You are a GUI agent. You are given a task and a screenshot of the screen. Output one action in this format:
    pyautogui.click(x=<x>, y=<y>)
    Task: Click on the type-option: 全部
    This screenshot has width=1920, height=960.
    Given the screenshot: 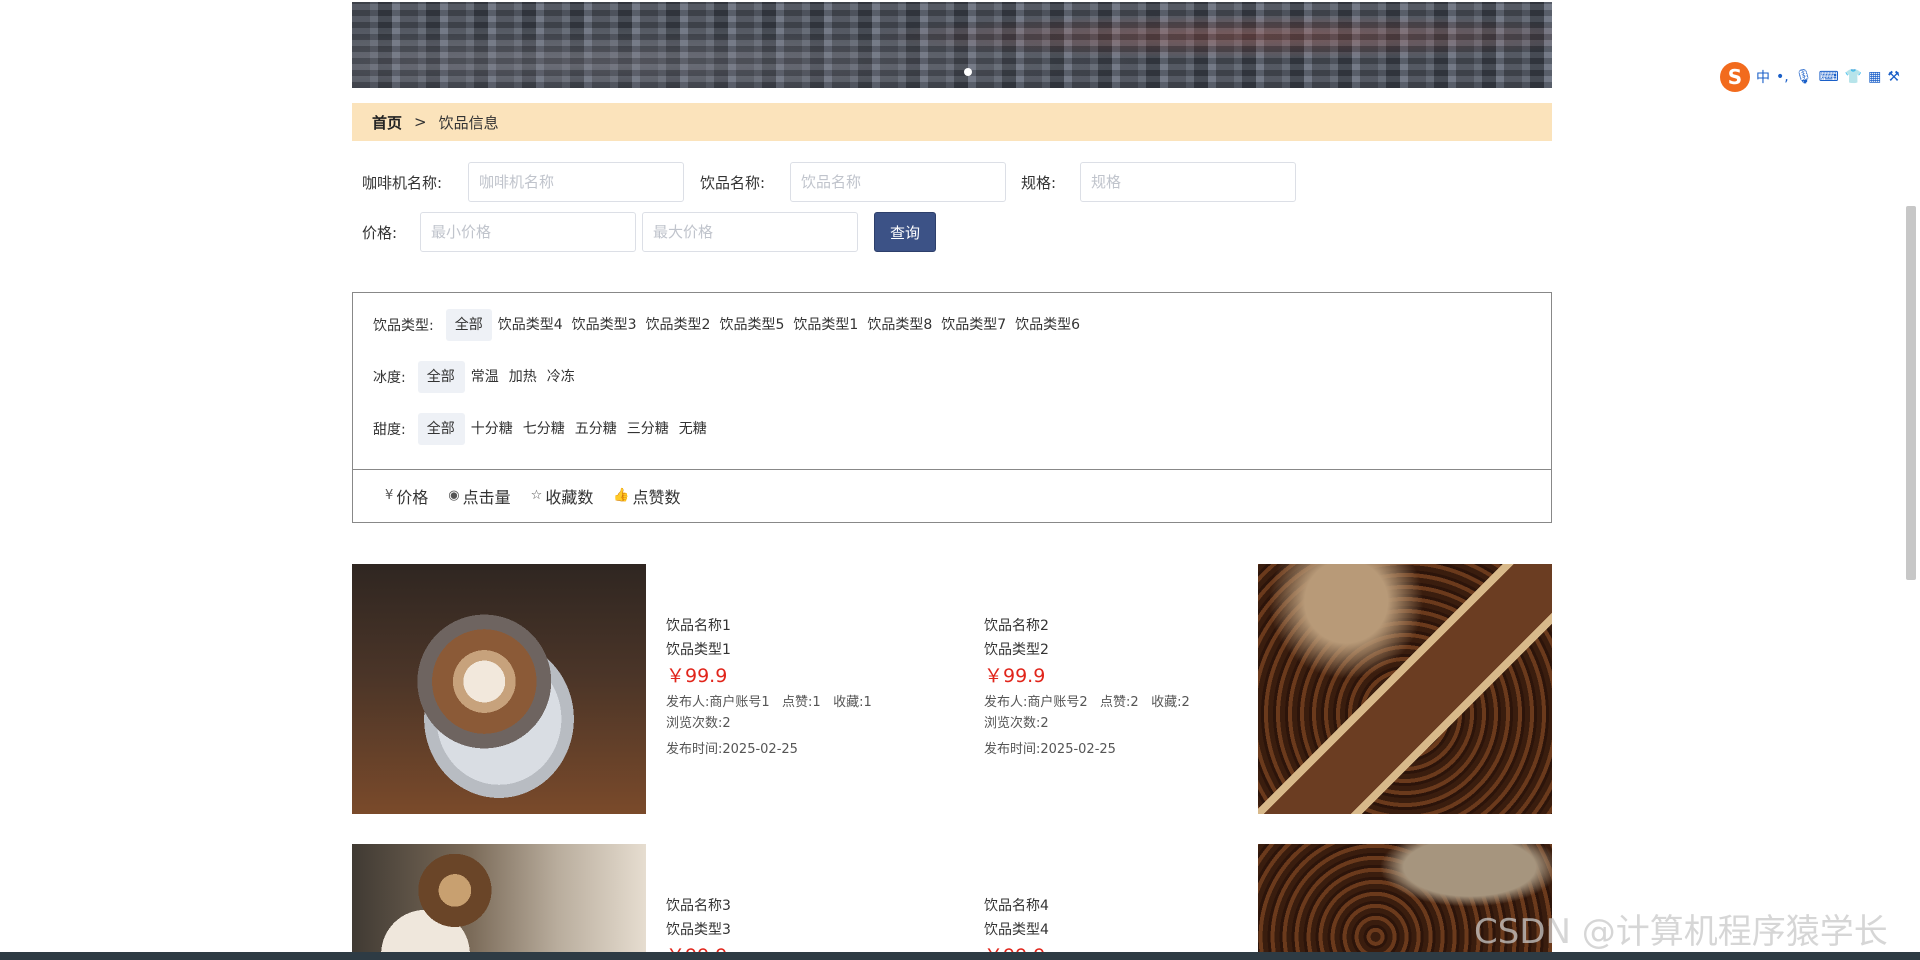 What is the action you would take?
    pyautogui.click(x=468, y=325)
    